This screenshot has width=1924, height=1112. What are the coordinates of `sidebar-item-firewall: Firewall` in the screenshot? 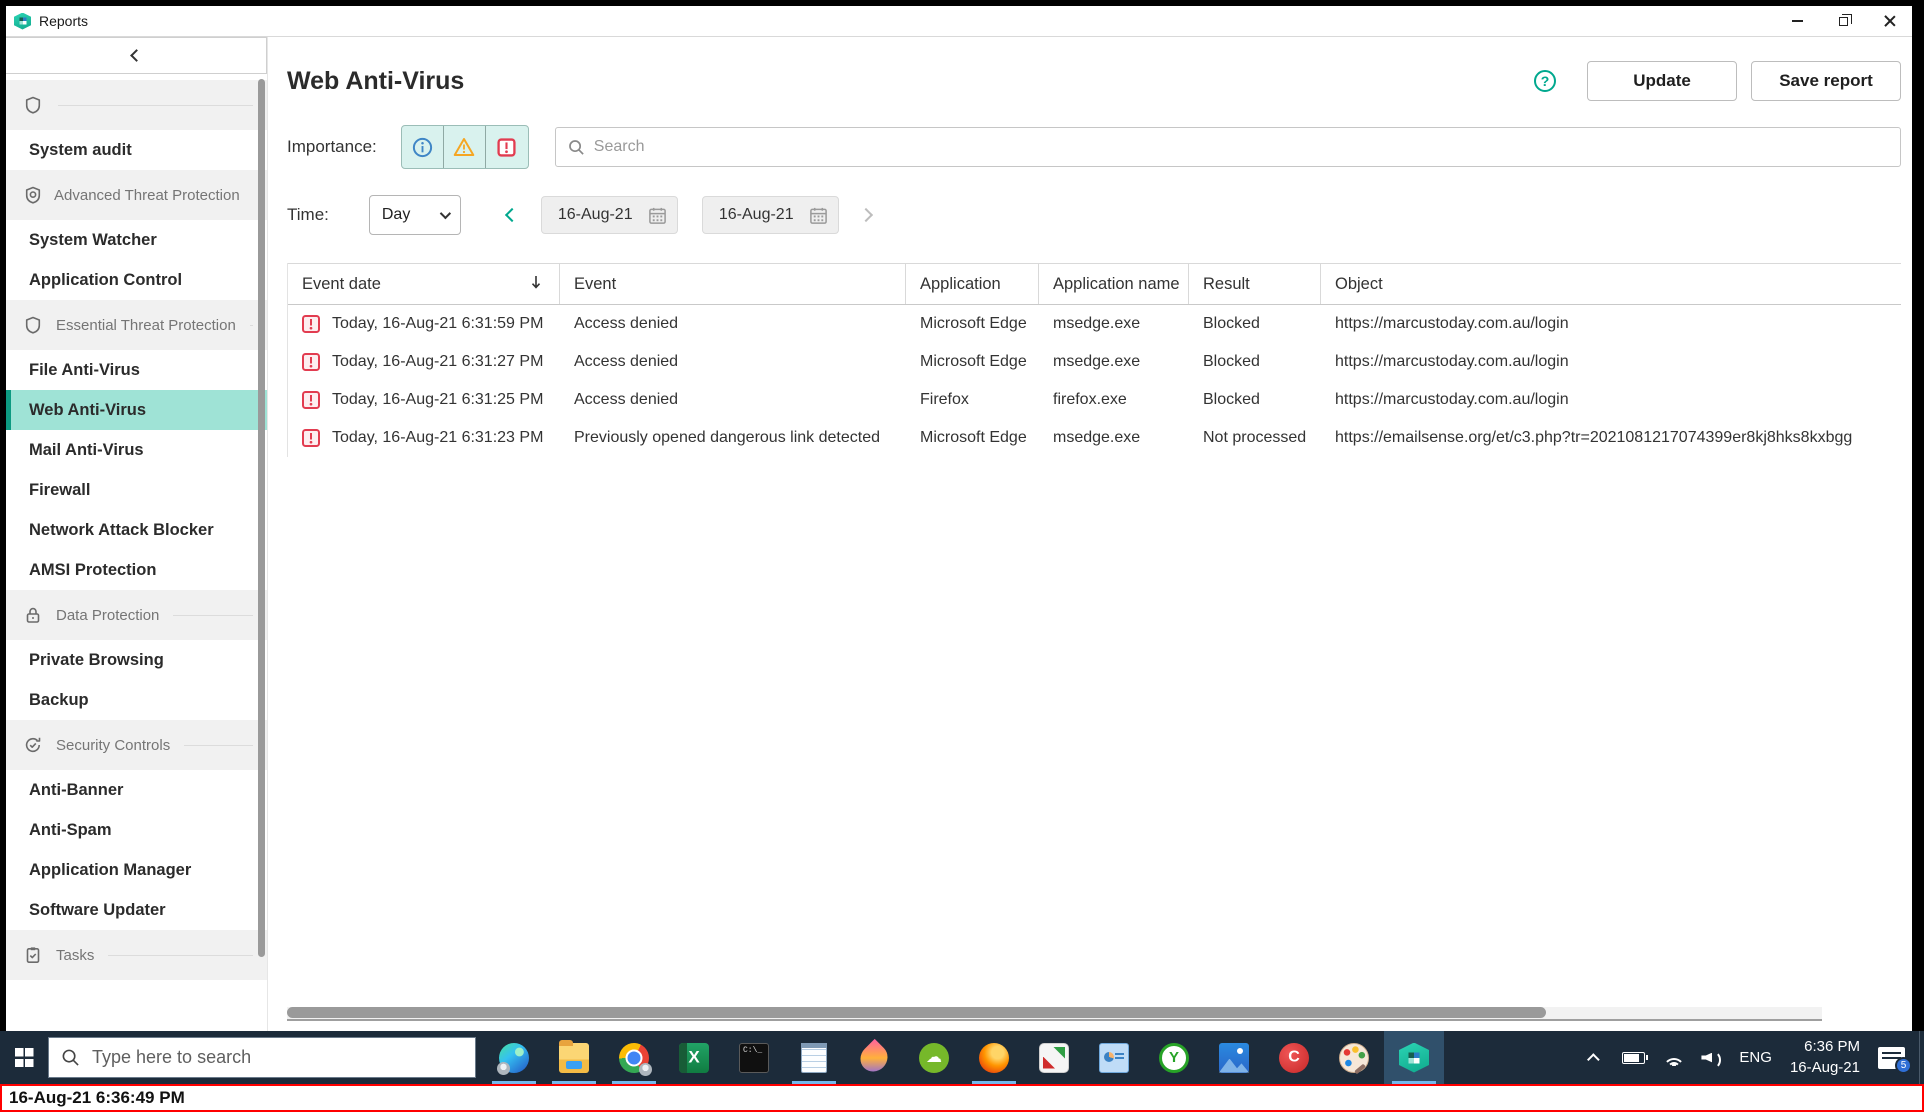 It's located at (136, 490).